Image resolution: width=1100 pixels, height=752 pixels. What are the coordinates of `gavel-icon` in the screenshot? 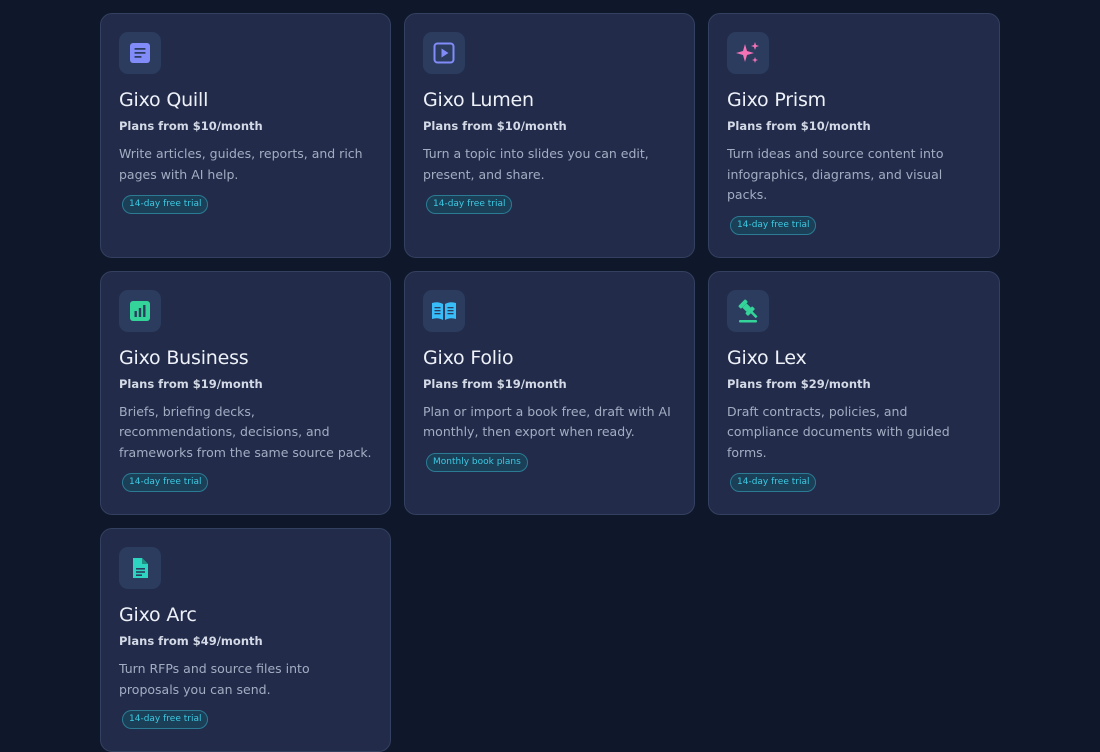 It's located at (748, 310).